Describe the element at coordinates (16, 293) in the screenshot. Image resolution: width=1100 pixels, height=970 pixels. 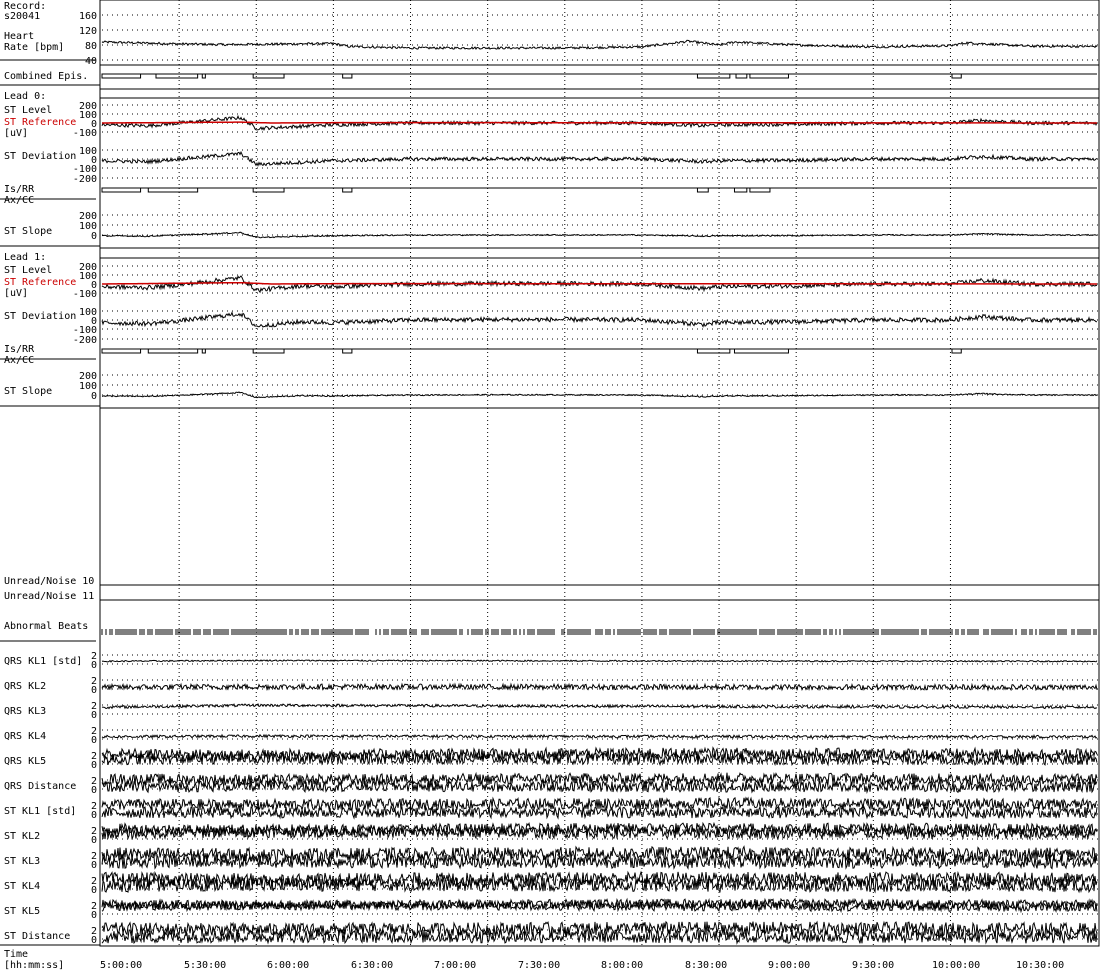
I see `lead1-uv-label: [uV]` at that location.